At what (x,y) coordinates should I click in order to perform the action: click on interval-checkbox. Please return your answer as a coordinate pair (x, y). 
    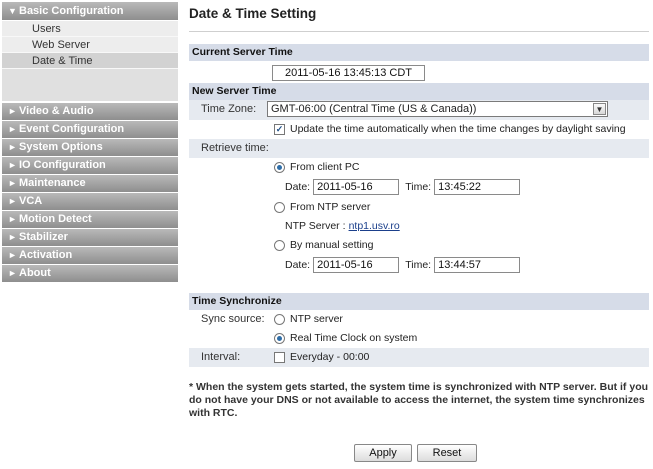
    Looking at the image, I should click on (279, 357).